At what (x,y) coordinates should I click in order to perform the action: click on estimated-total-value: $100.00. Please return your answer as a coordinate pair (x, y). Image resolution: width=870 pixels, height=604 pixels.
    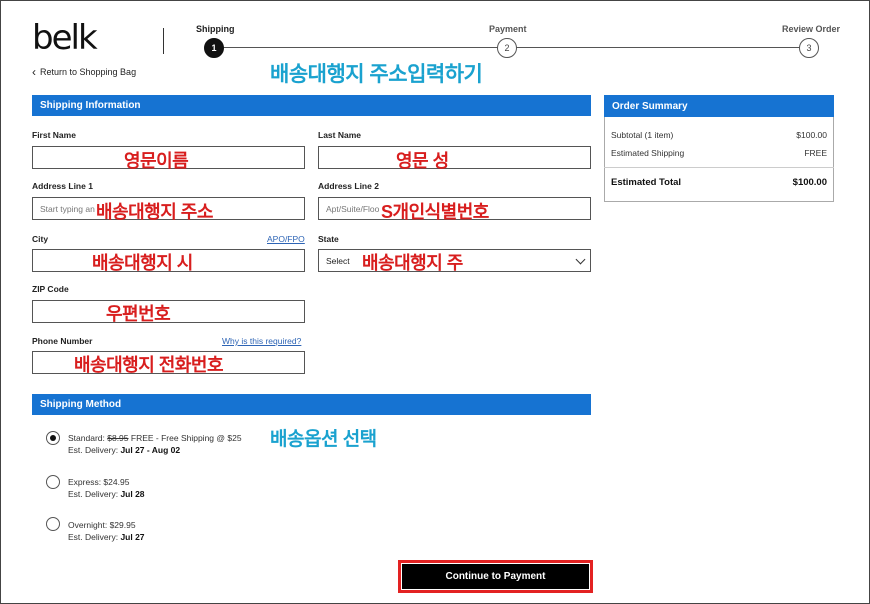
    Looking at the image, I should click on (809, 182).